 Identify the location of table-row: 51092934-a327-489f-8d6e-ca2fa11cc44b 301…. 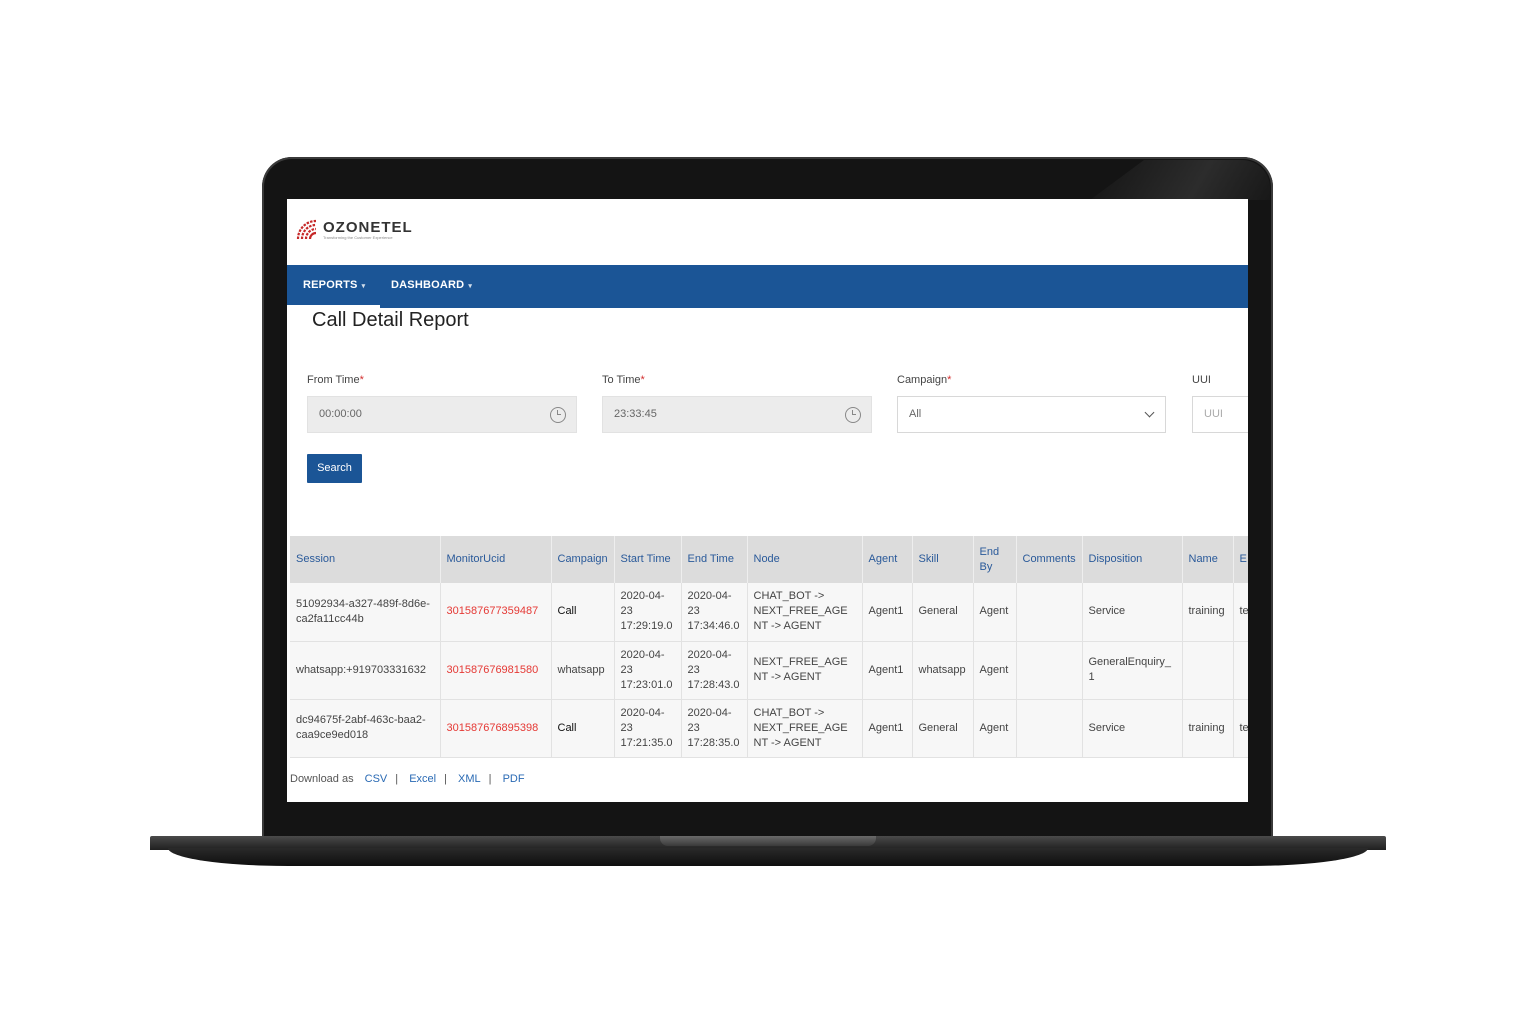
(769, 612).